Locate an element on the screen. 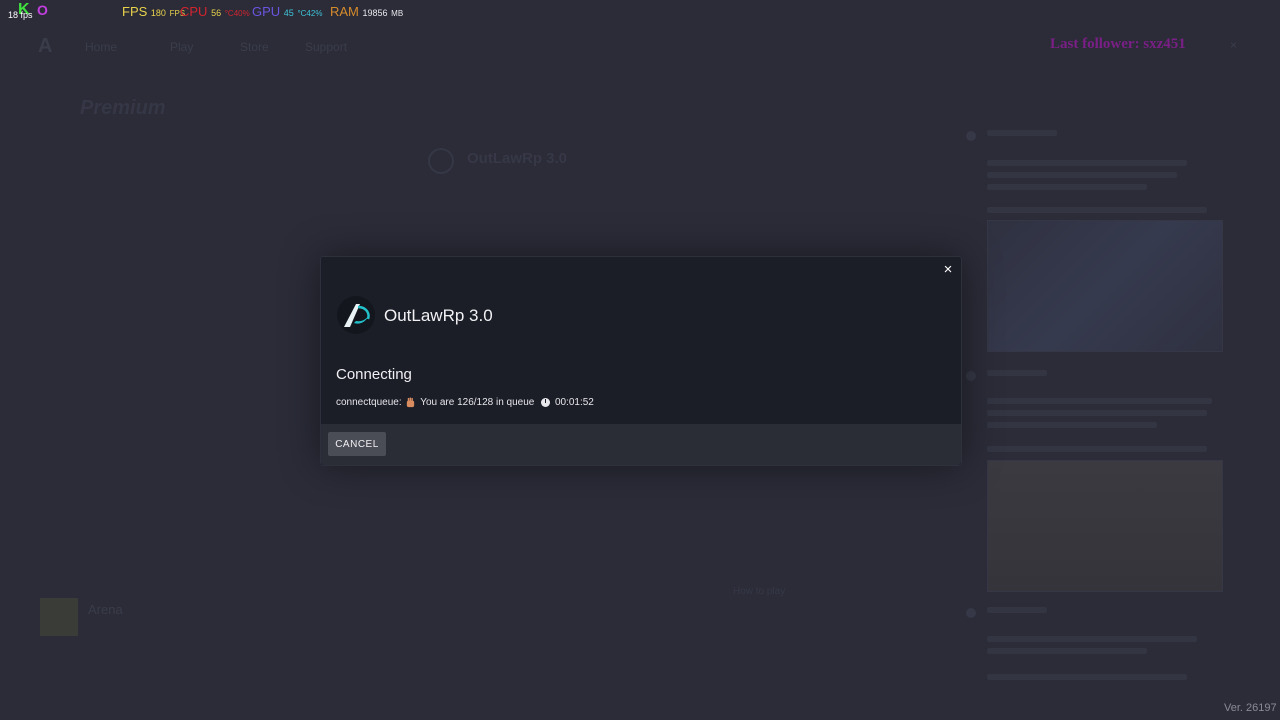 This screenshot has height=720, width=1280. osd-gpu-value: 45 is located at coordinates (288, 13).